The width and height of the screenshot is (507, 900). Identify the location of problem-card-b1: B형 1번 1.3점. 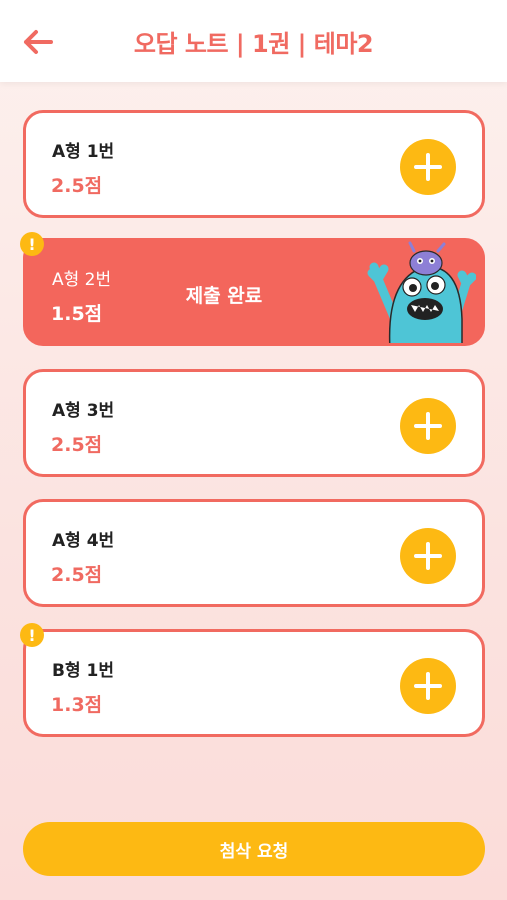
(254, 683).